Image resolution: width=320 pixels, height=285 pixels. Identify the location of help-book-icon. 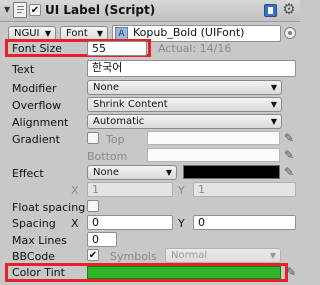
(270, 10).